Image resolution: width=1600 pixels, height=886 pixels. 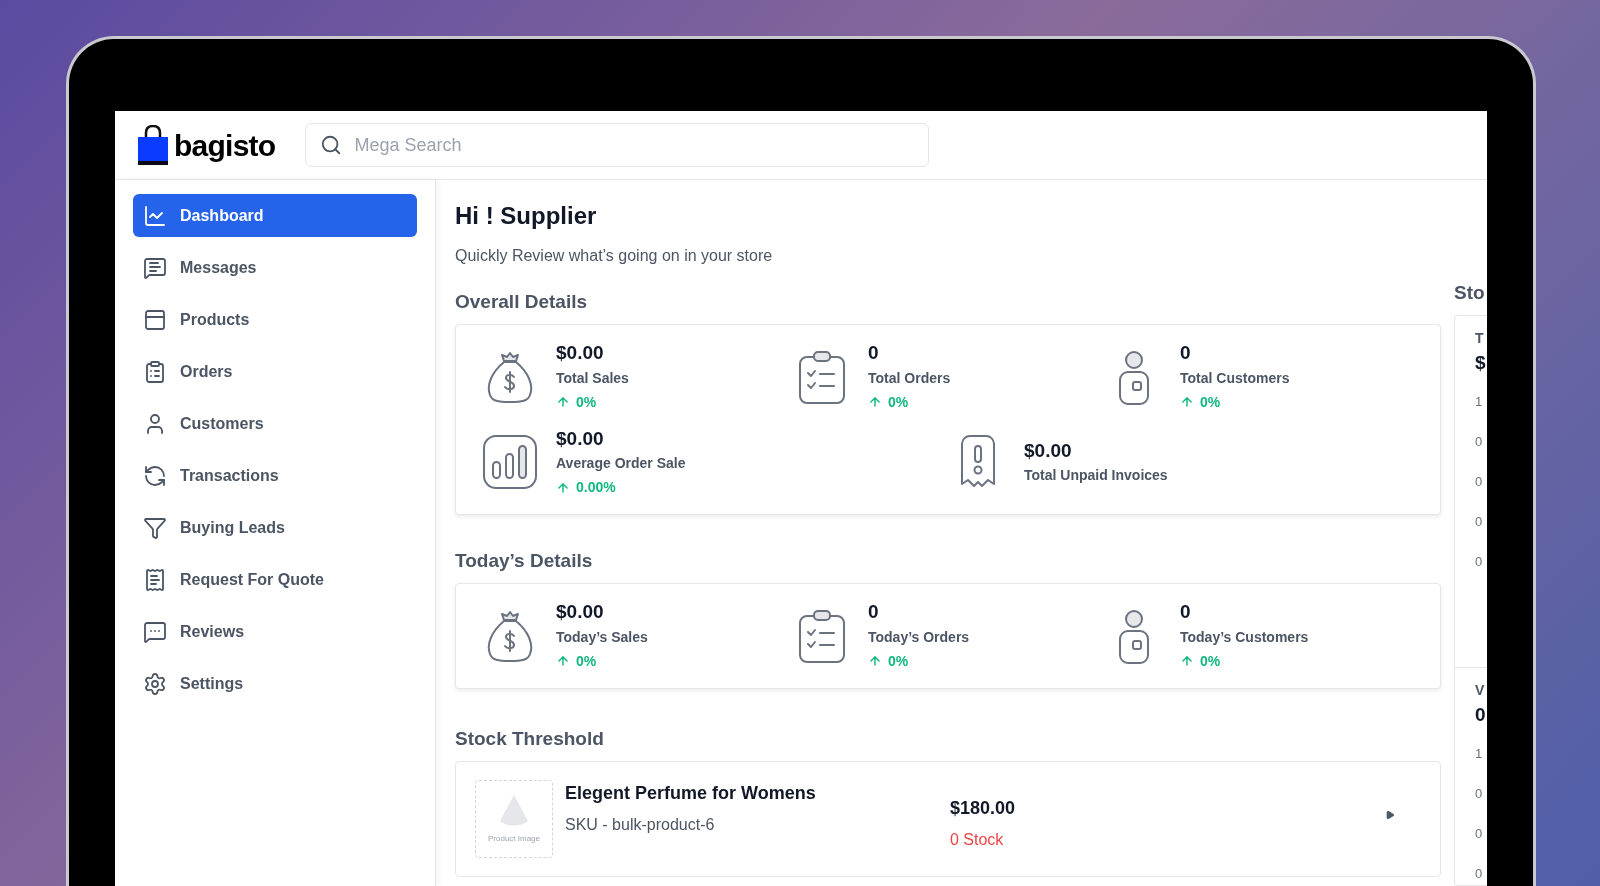 What do you see at coordinates (275, 579) in the screenshot?
I see `sidebar-item: Request For Quote` at bounding box center [275, 579].